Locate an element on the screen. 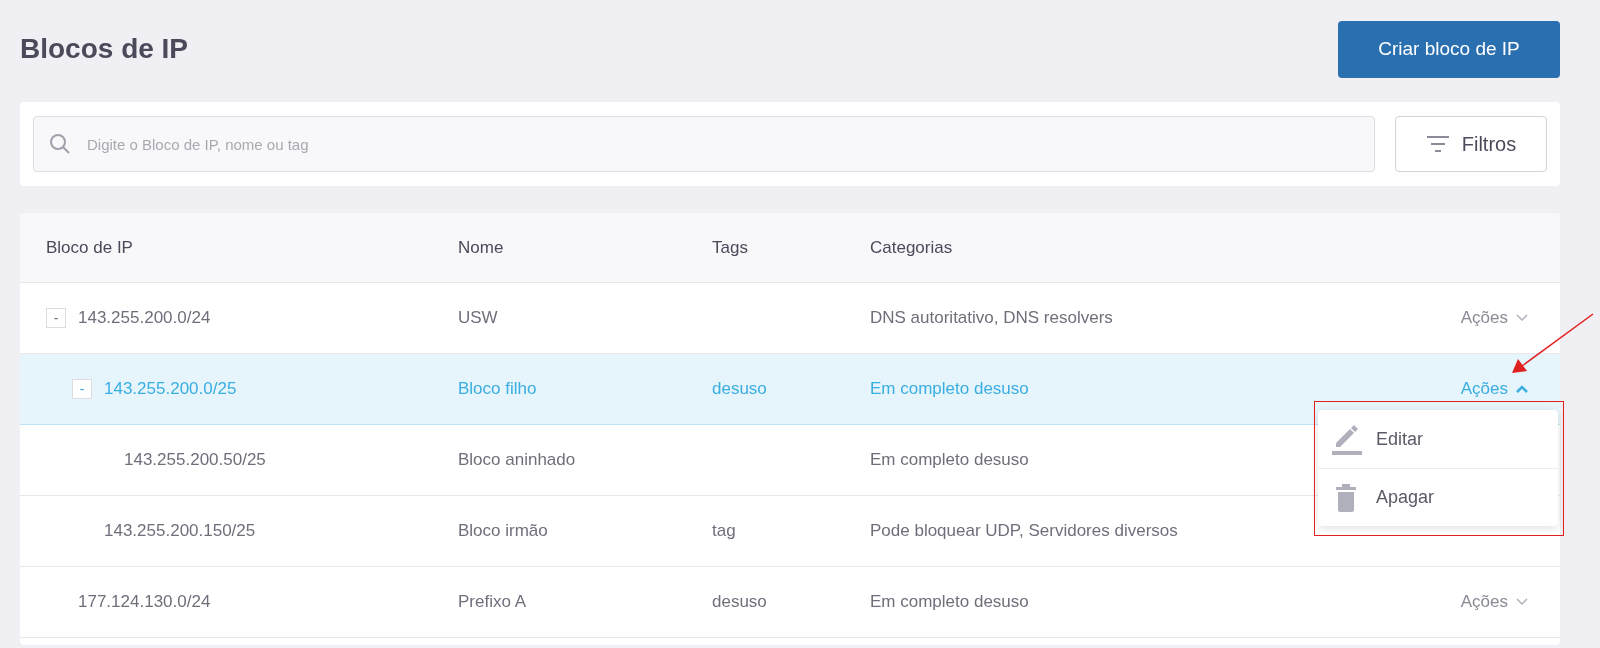 The image size is (1600, 648). ip-block-cell-text: 177.124.130.0/24 is located at coordinates (144, 602).